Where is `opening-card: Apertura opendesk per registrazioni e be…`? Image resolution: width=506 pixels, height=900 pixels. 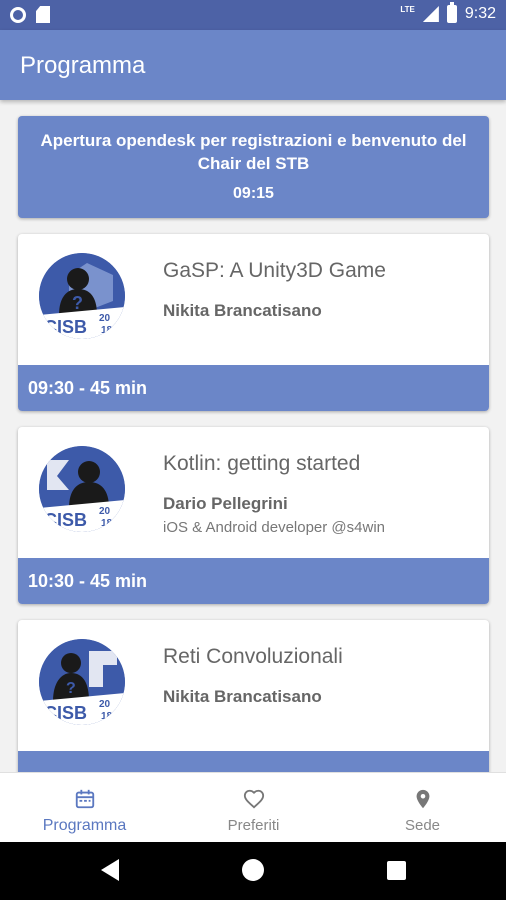
opening-card: Apertura opendesk per registrazioni e be… is located at coordinates (253, 167).